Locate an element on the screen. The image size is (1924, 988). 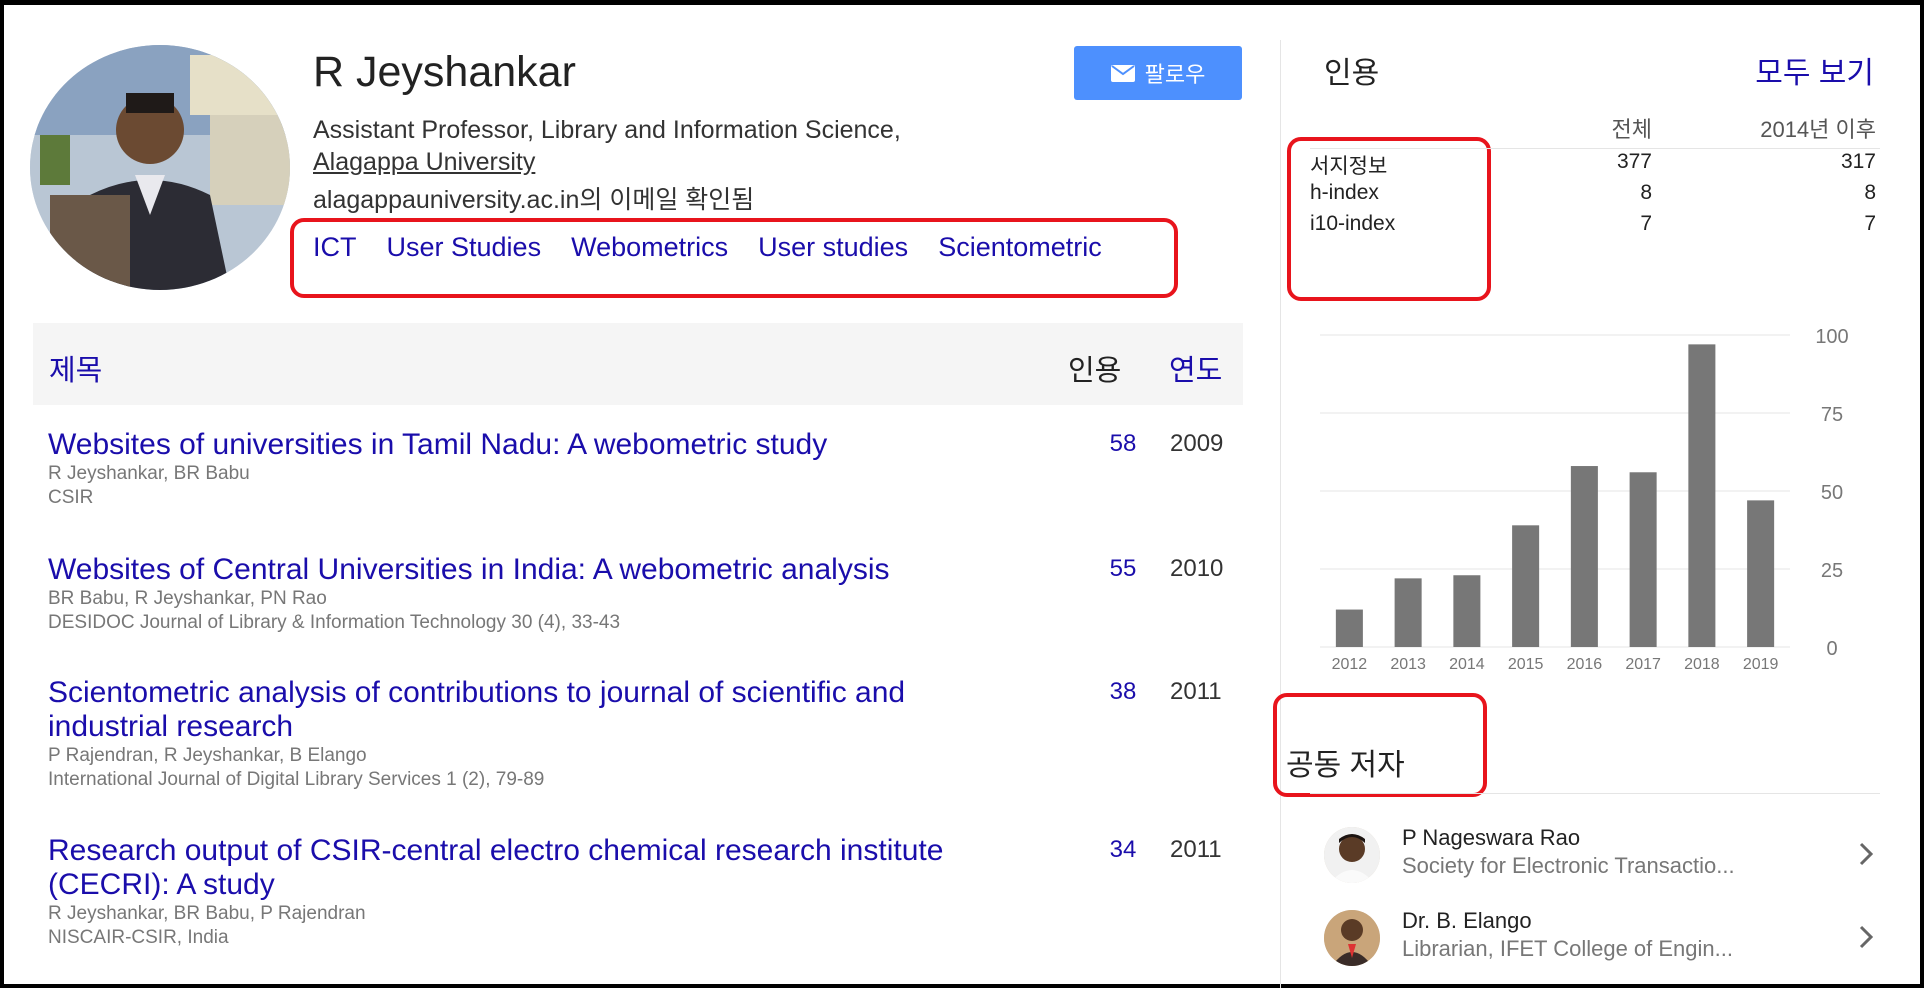
metrics-row-citations: 서지정보 377 317 is located at coordinates (1595, 165).